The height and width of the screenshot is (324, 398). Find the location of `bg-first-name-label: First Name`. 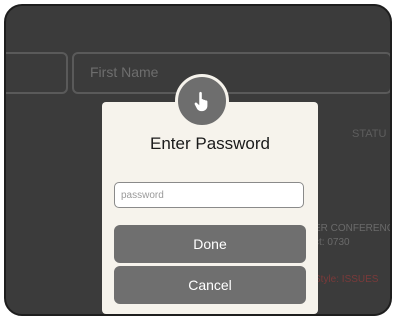

bg-first-name-label: First Name is located at coordinates (124, 72).